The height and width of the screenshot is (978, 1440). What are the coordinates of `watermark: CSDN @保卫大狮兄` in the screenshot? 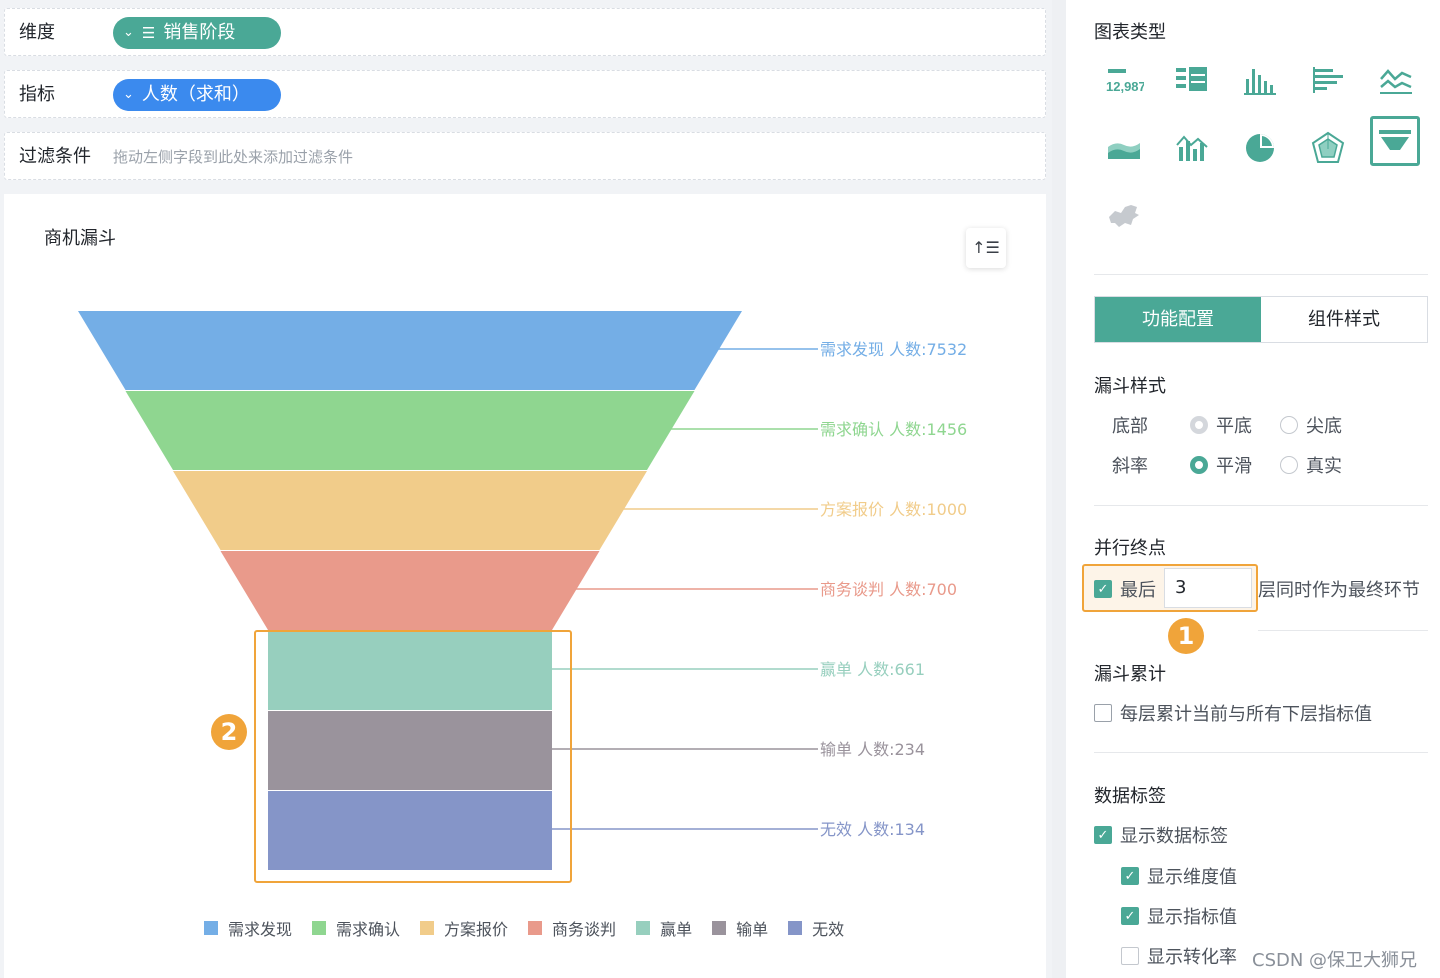 It's located at (1335, 960).